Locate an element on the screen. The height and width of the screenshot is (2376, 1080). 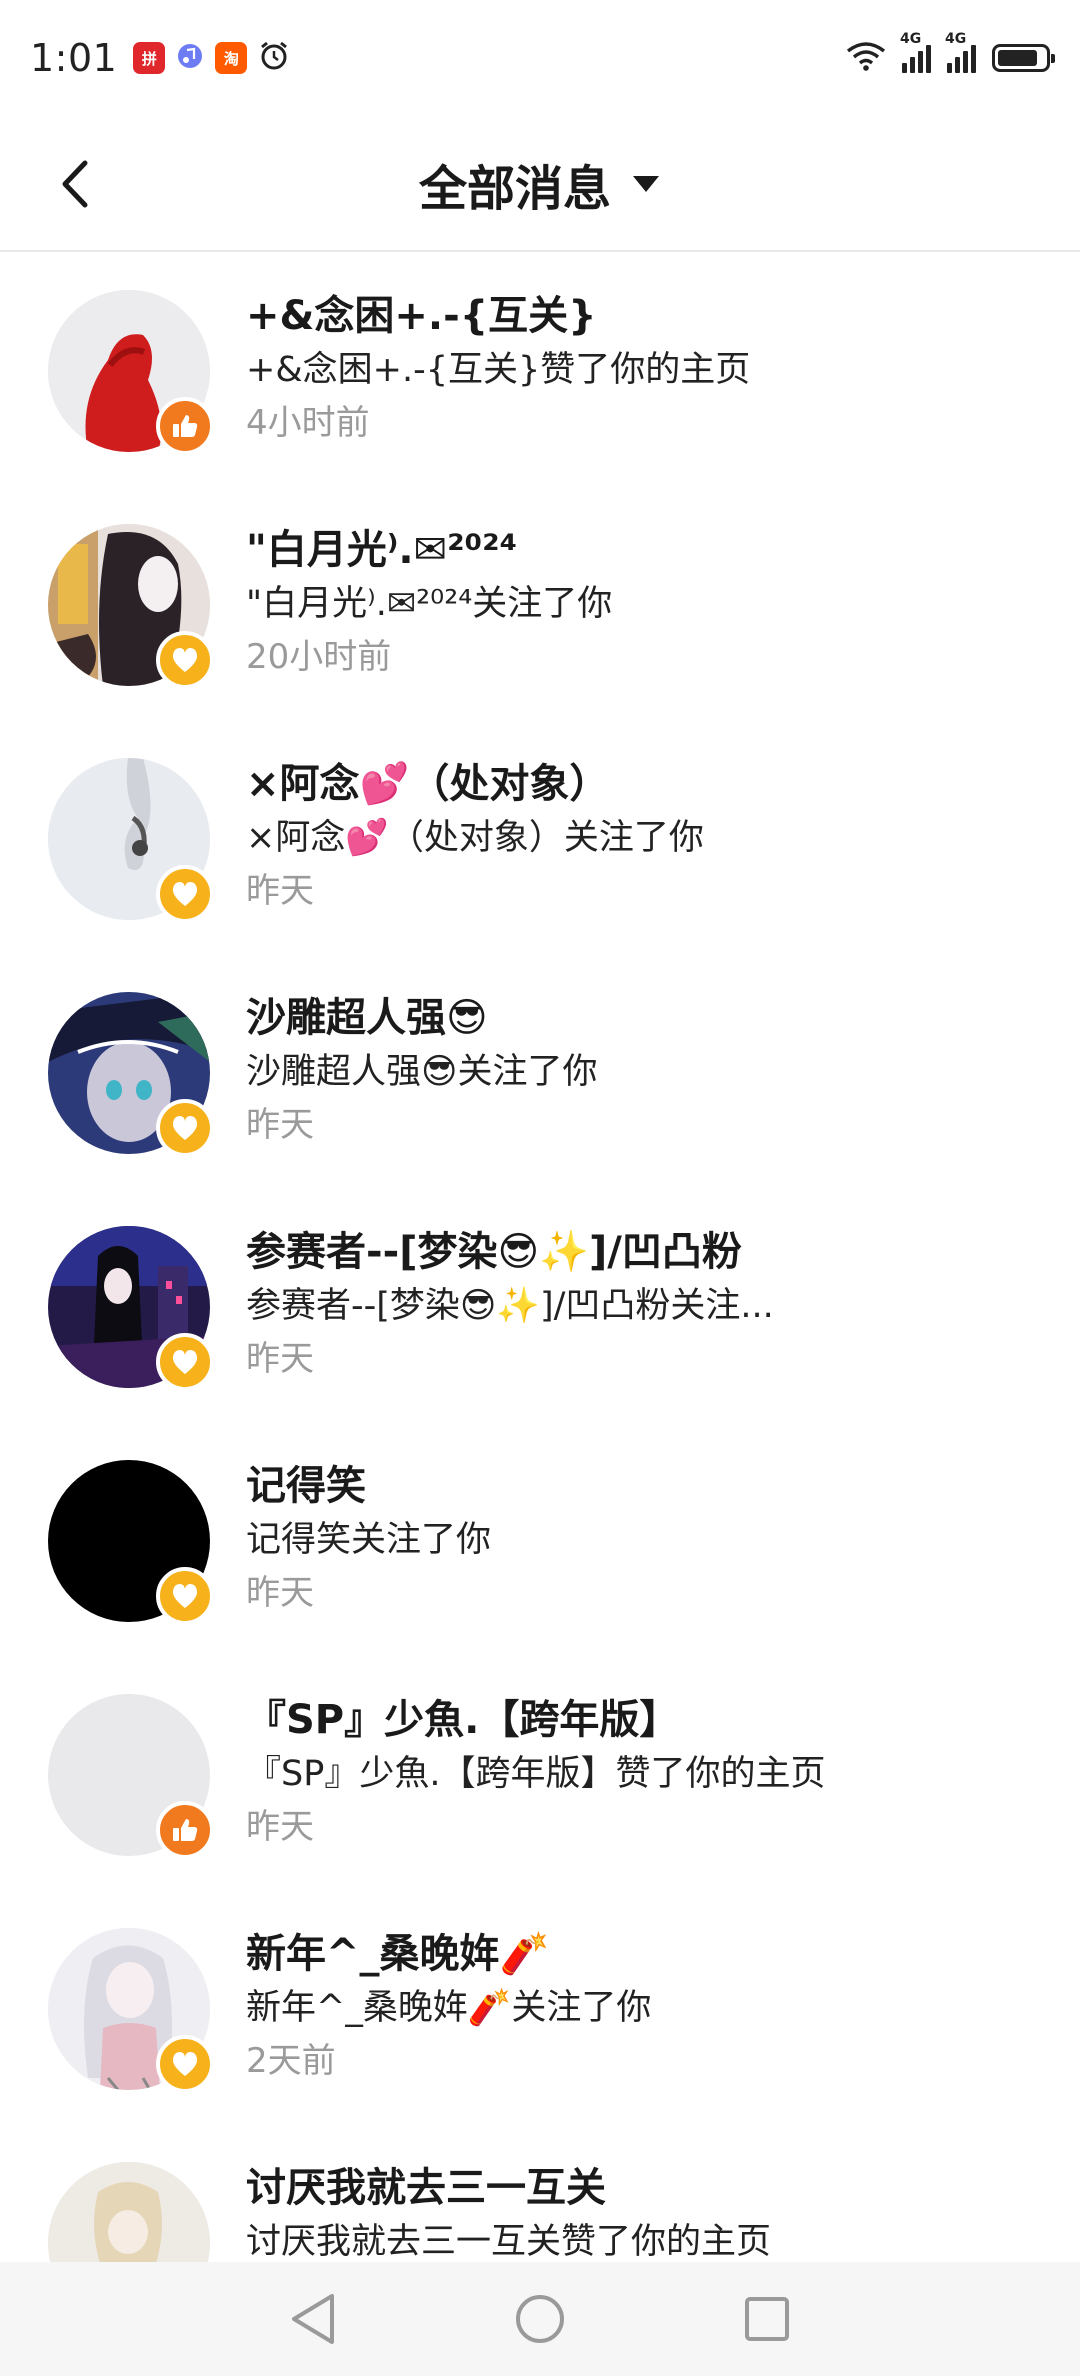
sender-name: 记得笑 is located at coordinates (306, 1486).